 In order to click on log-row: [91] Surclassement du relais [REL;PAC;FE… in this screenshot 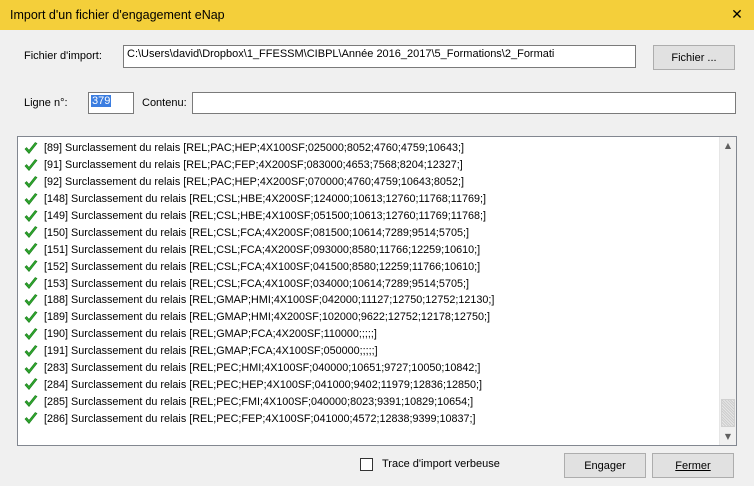, I will do `click(368, 165)`.